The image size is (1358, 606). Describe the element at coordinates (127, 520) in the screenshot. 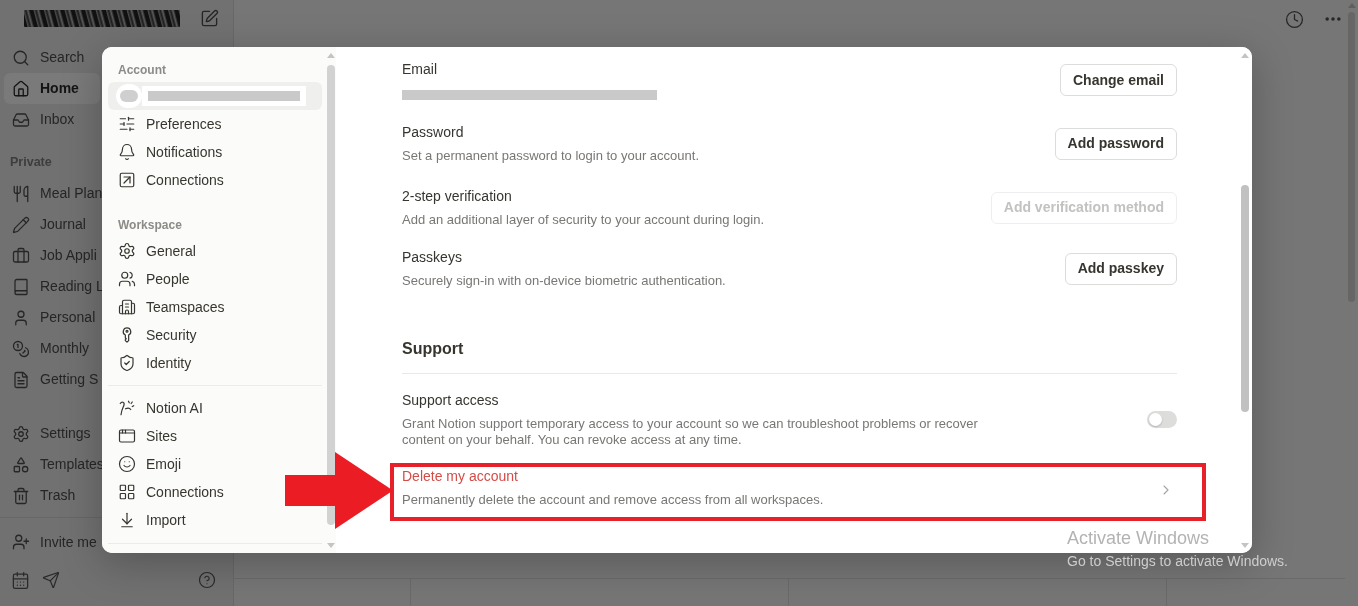

I see `download-icon` at that location.